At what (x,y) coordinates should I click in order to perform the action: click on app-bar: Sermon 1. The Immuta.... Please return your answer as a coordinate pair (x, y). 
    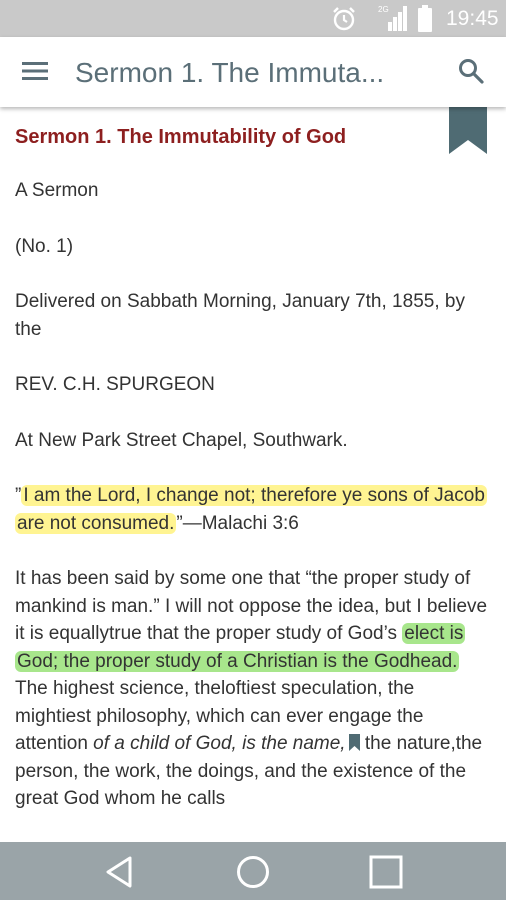
    Looking at the image, I should click on (253, 72).